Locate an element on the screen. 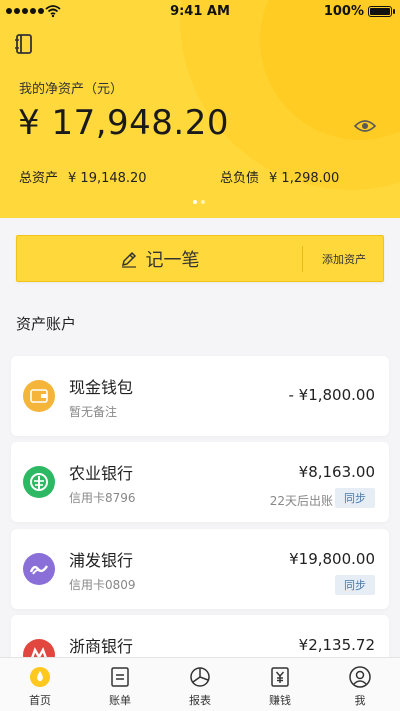 This screenshot has width=400, height=711. tab-earn: 赚钱 is located at coordinates (280, 684).